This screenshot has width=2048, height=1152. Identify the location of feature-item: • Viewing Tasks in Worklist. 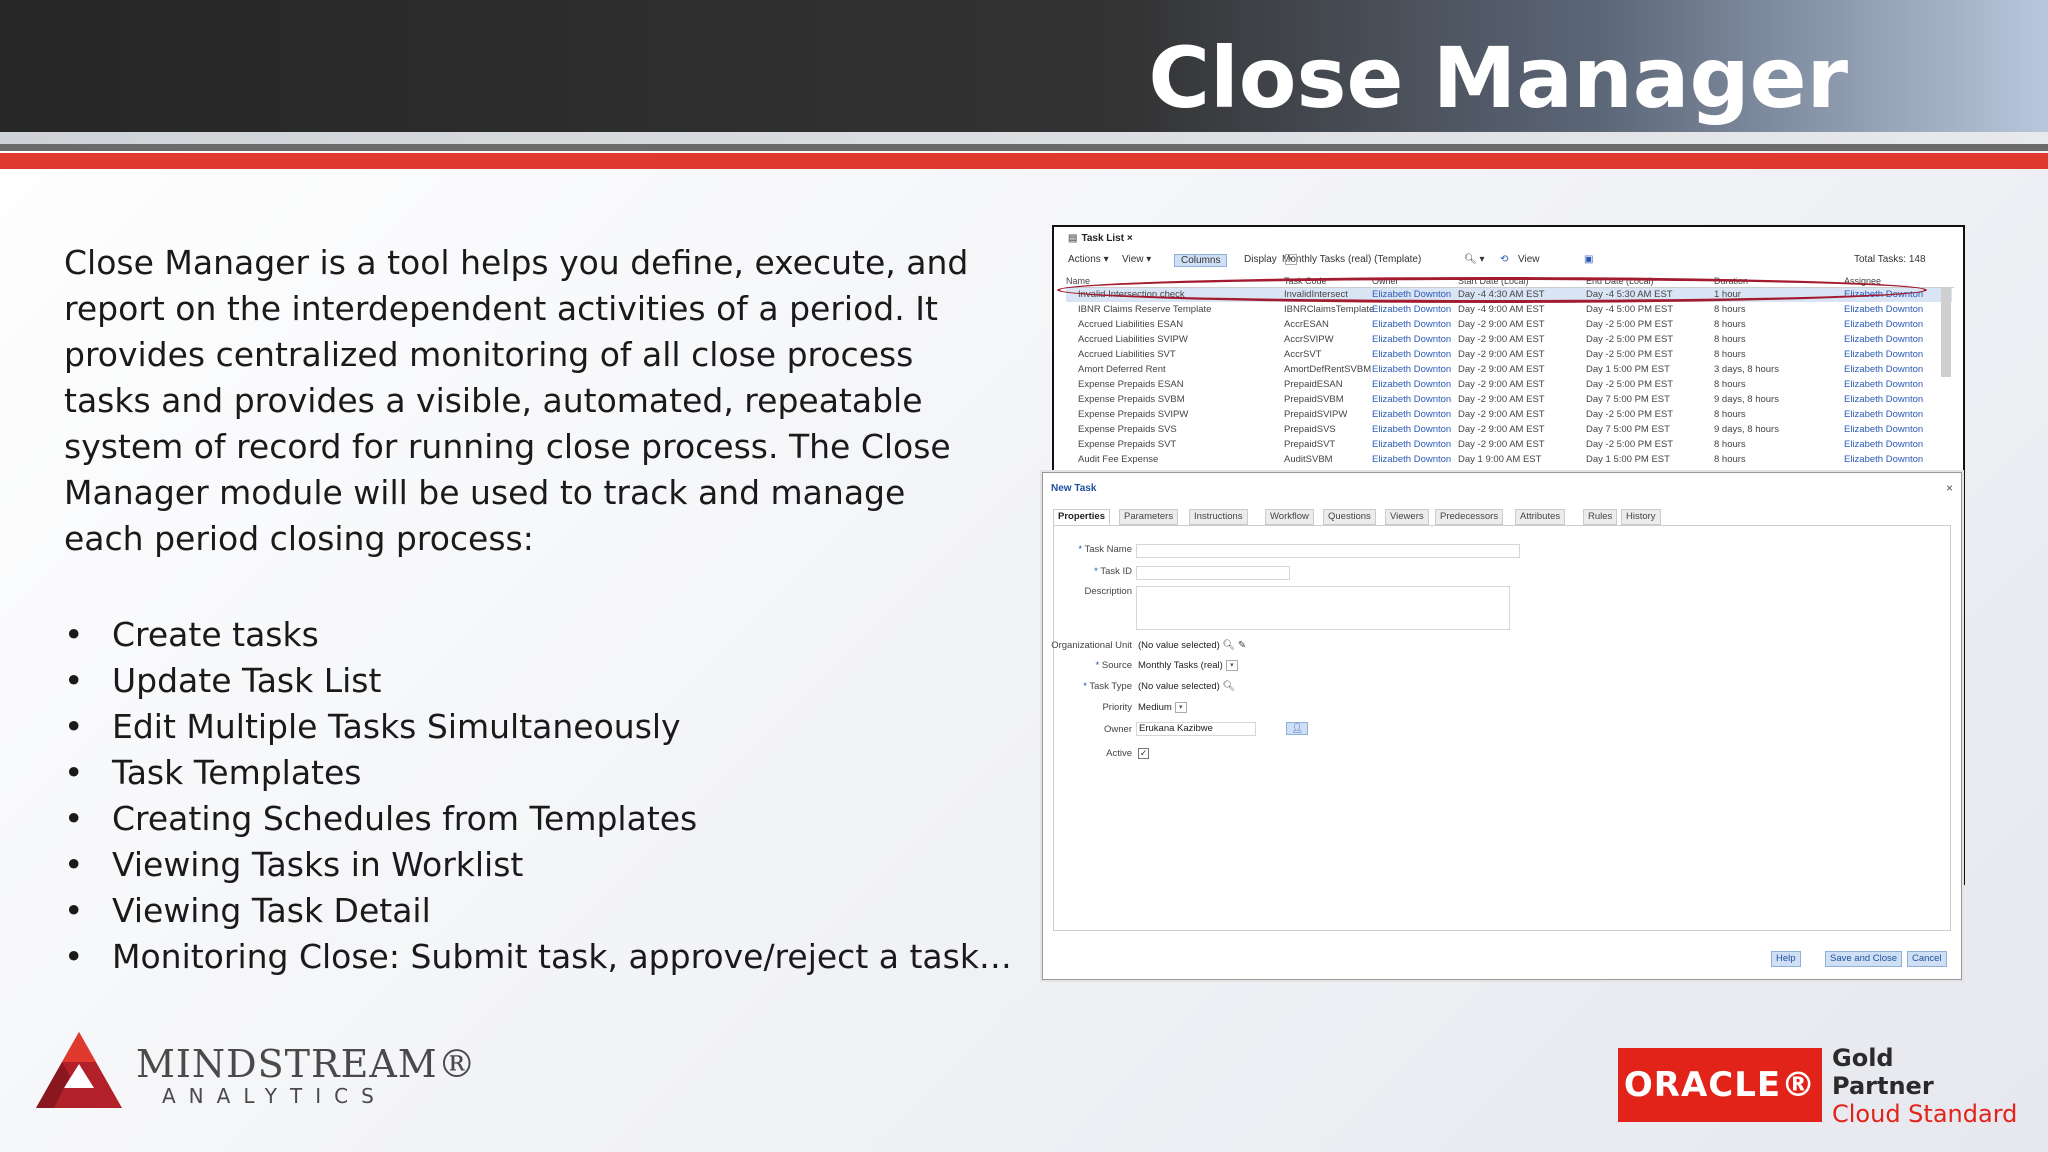
(538, 865).